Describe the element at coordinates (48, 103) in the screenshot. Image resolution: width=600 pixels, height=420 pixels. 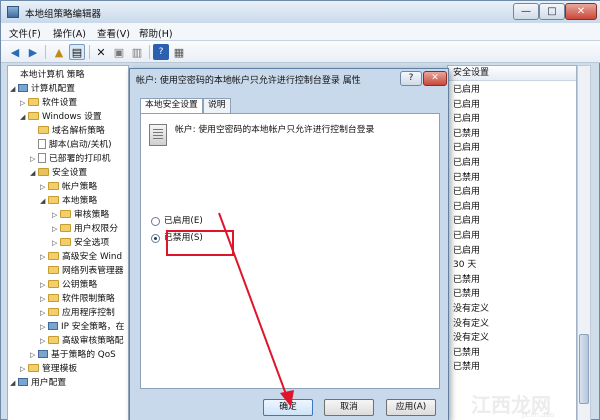
I see `tree-item: ▷ 软件设置` at that location.